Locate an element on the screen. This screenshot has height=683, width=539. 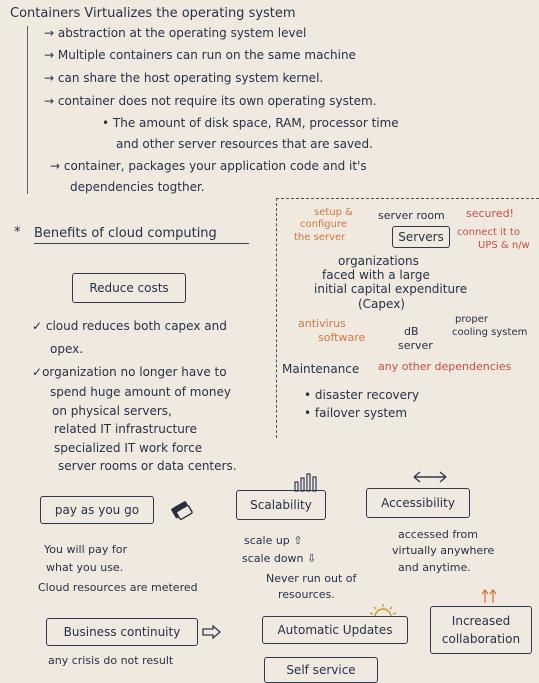
asterisk: * is located at coordinates (17, 232).